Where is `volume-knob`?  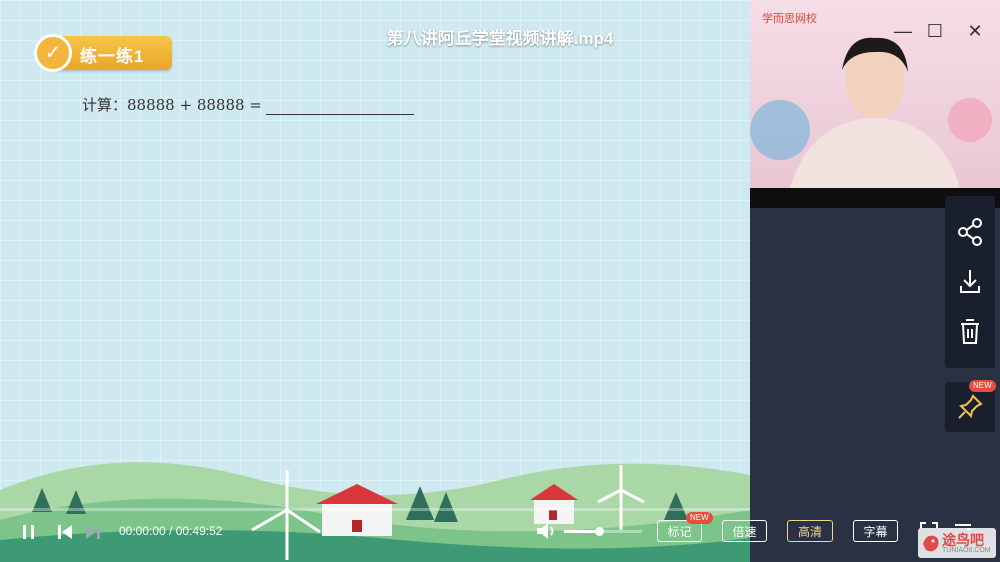 volume-knob is located at coordinates (600, 531).